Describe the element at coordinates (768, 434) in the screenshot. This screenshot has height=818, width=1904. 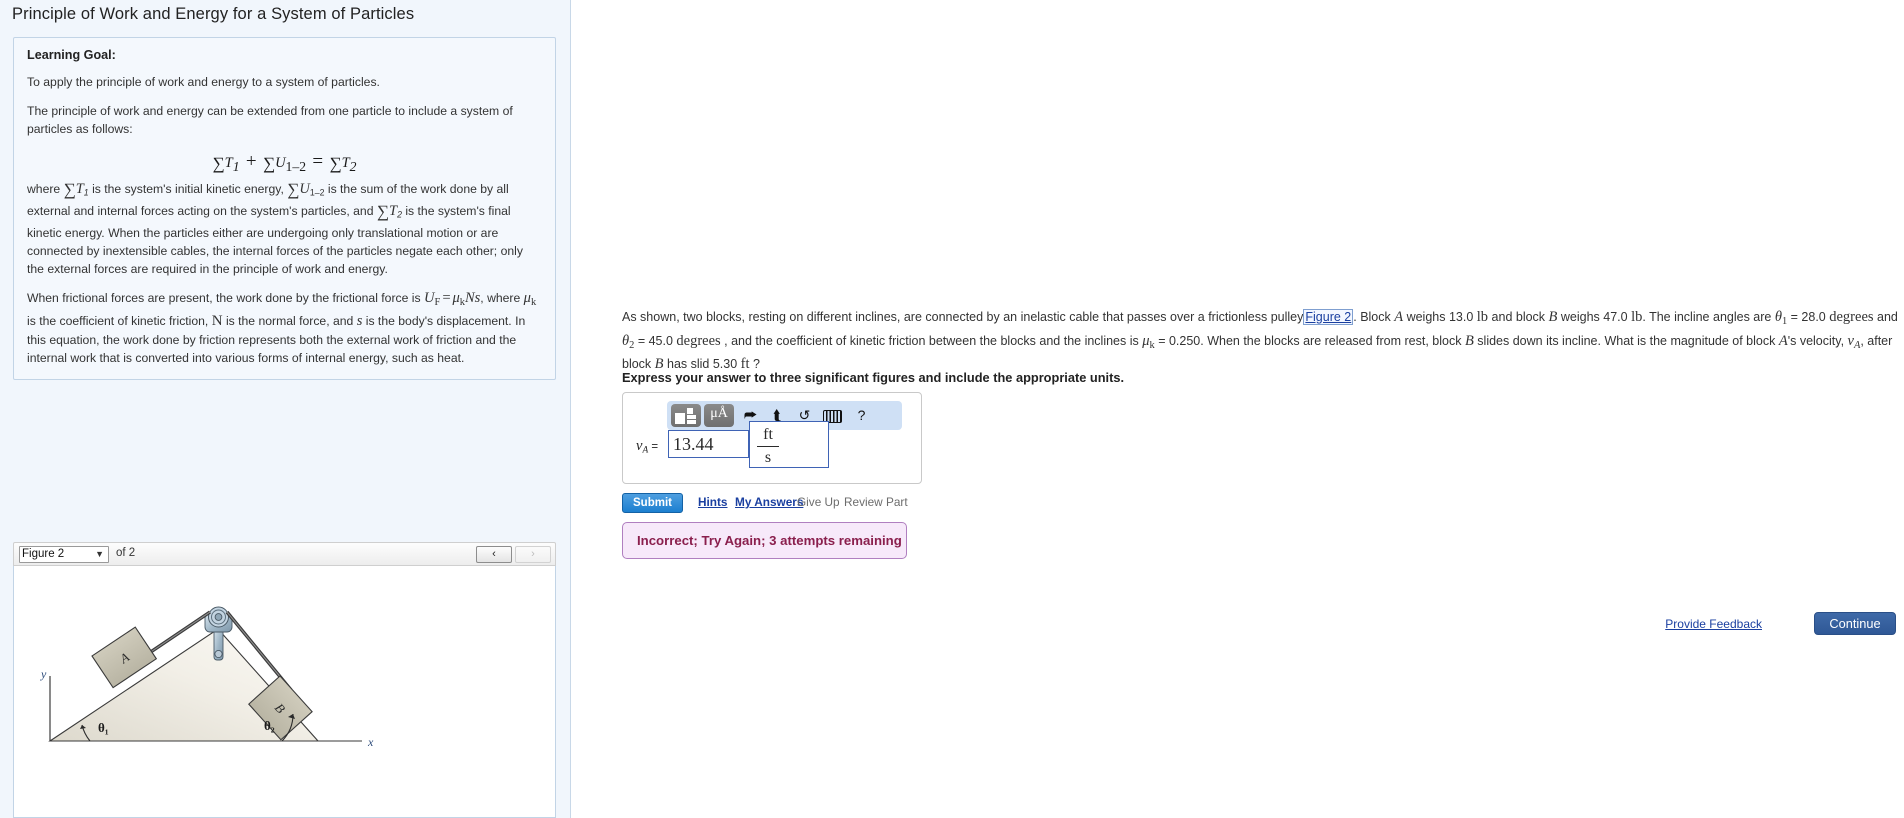
I see `unit-numerator: ft` at that location.